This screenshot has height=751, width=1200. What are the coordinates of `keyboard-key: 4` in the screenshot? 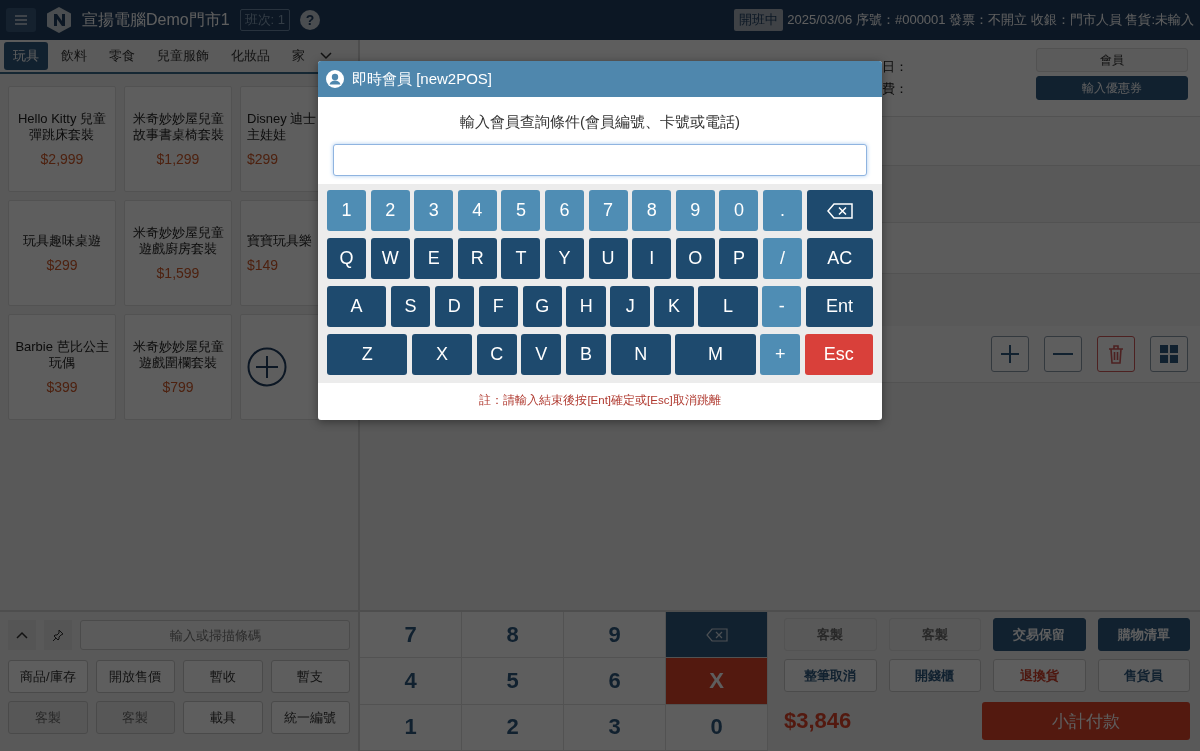 It's located at (477, 210).